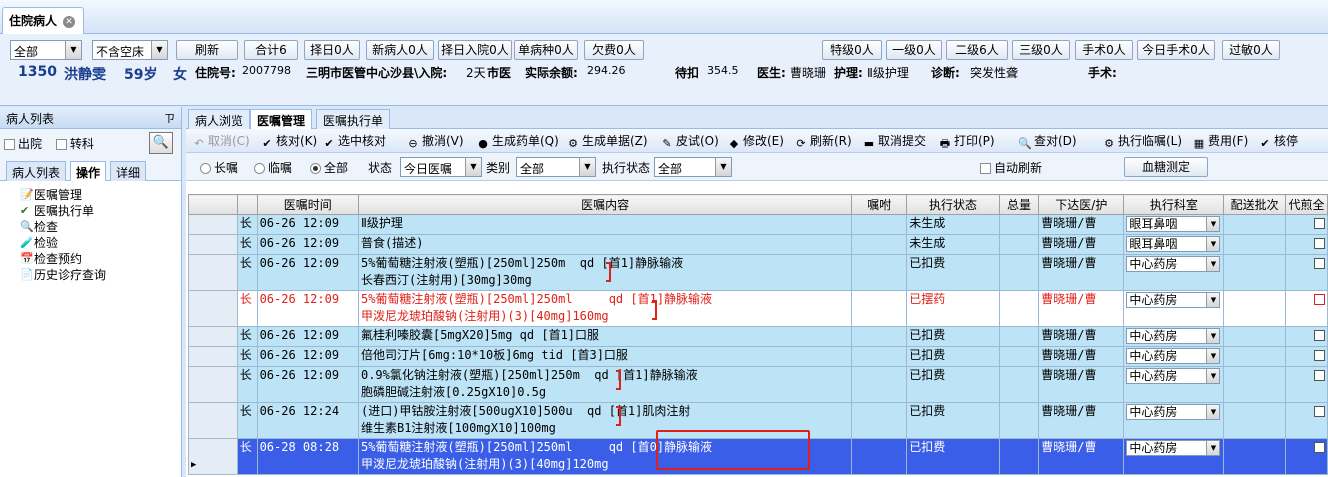 The height and width of the screenshot is (477, 1328). Describe the element at coordinates (1306, 204) in the screenshot. I see `decoction-header: 代煎全` at that location.